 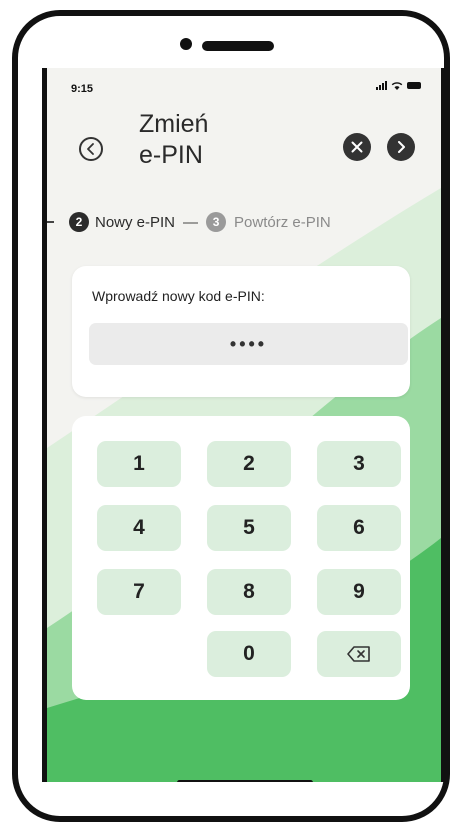 I want to click on key-0: 0, so click(x=249, y=654).